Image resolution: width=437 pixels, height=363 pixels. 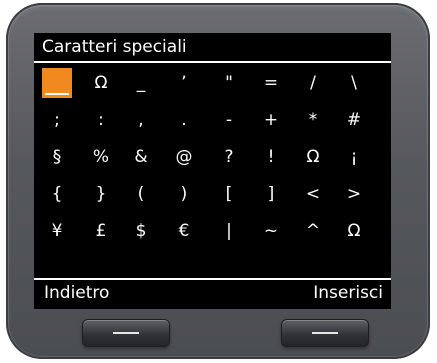 What do you see at coordinates (57, 157) in the screenshot?
I see `char-key: §` at bounding box center [57, 157].